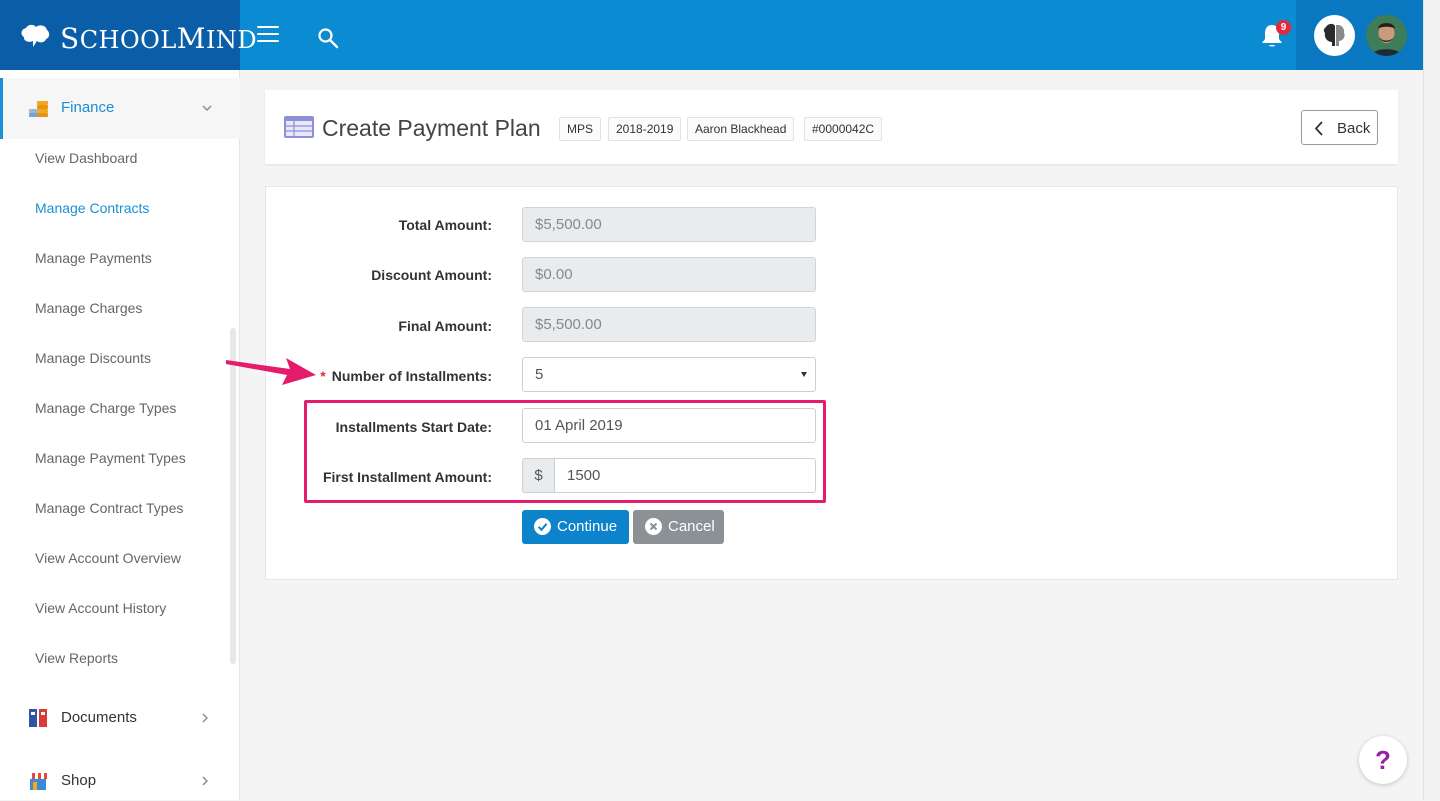 This screenshot has width=1440, height=801. Describe the element at coordinates (93, 258) in the screenshot. I see `sidebar-item-manage-payments: Manage Payments` at that location.